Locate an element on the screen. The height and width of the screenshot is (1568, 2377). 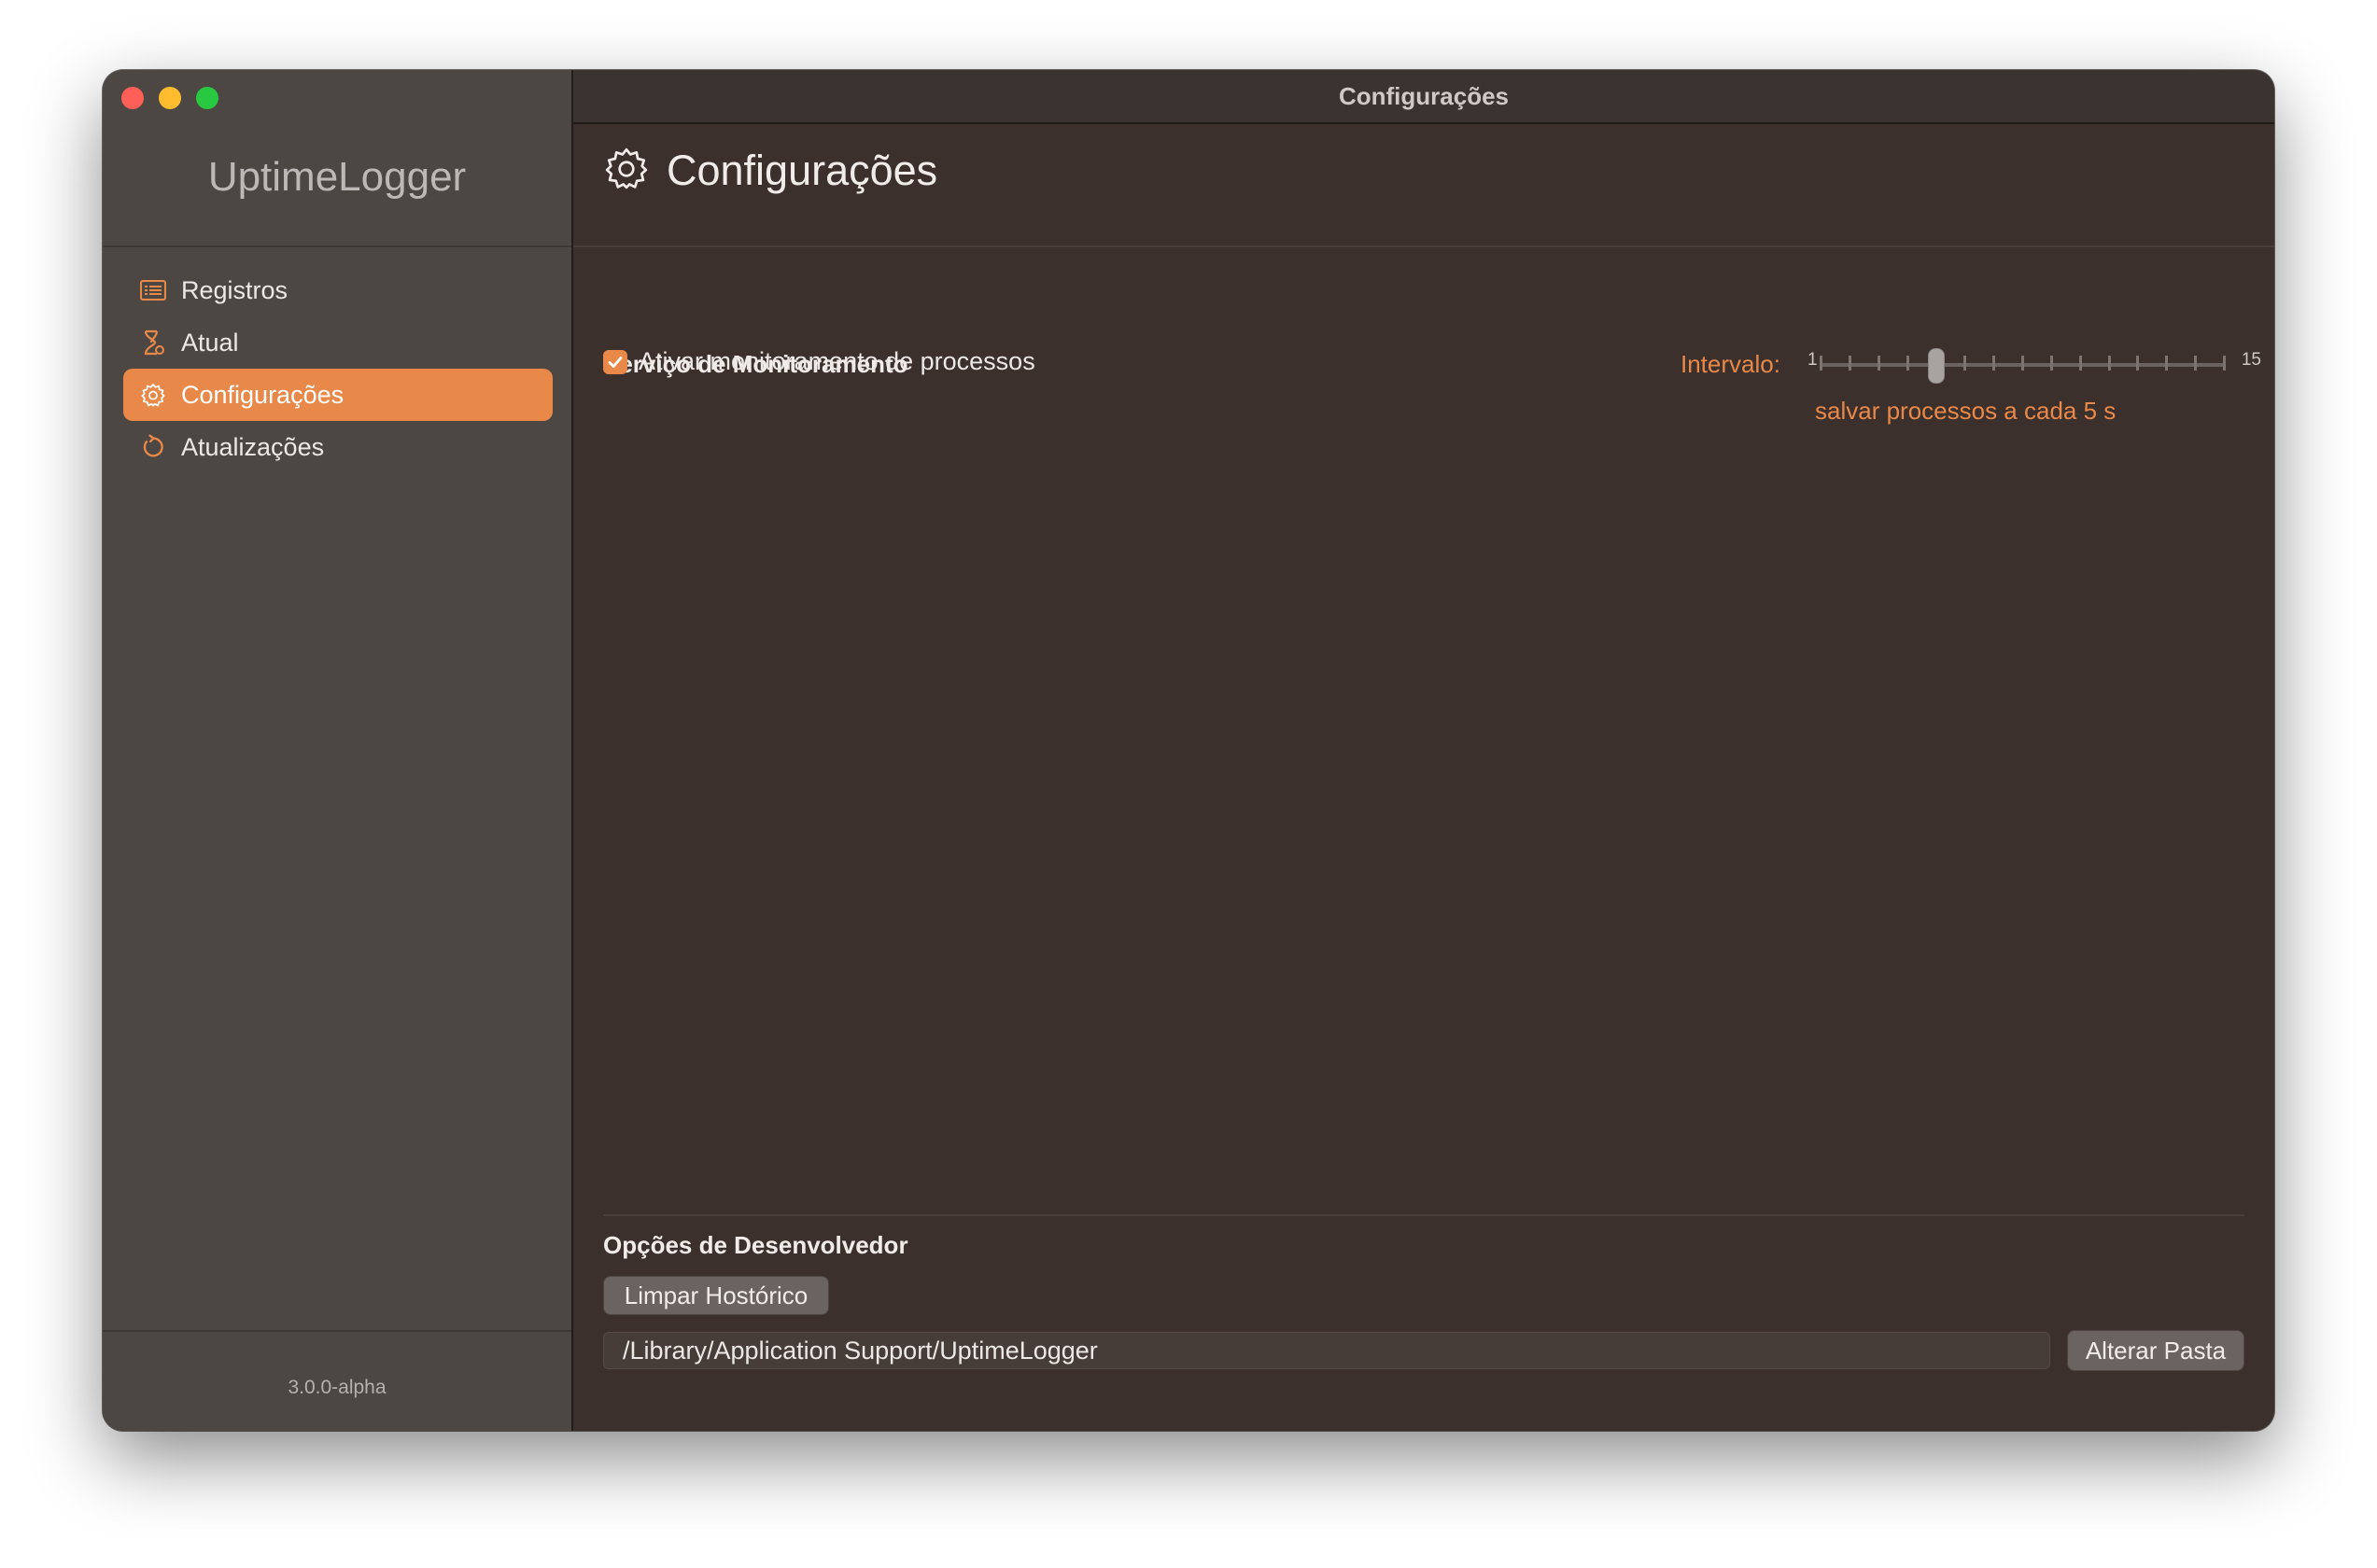
header-divider is located at coordinates (1423, 246).